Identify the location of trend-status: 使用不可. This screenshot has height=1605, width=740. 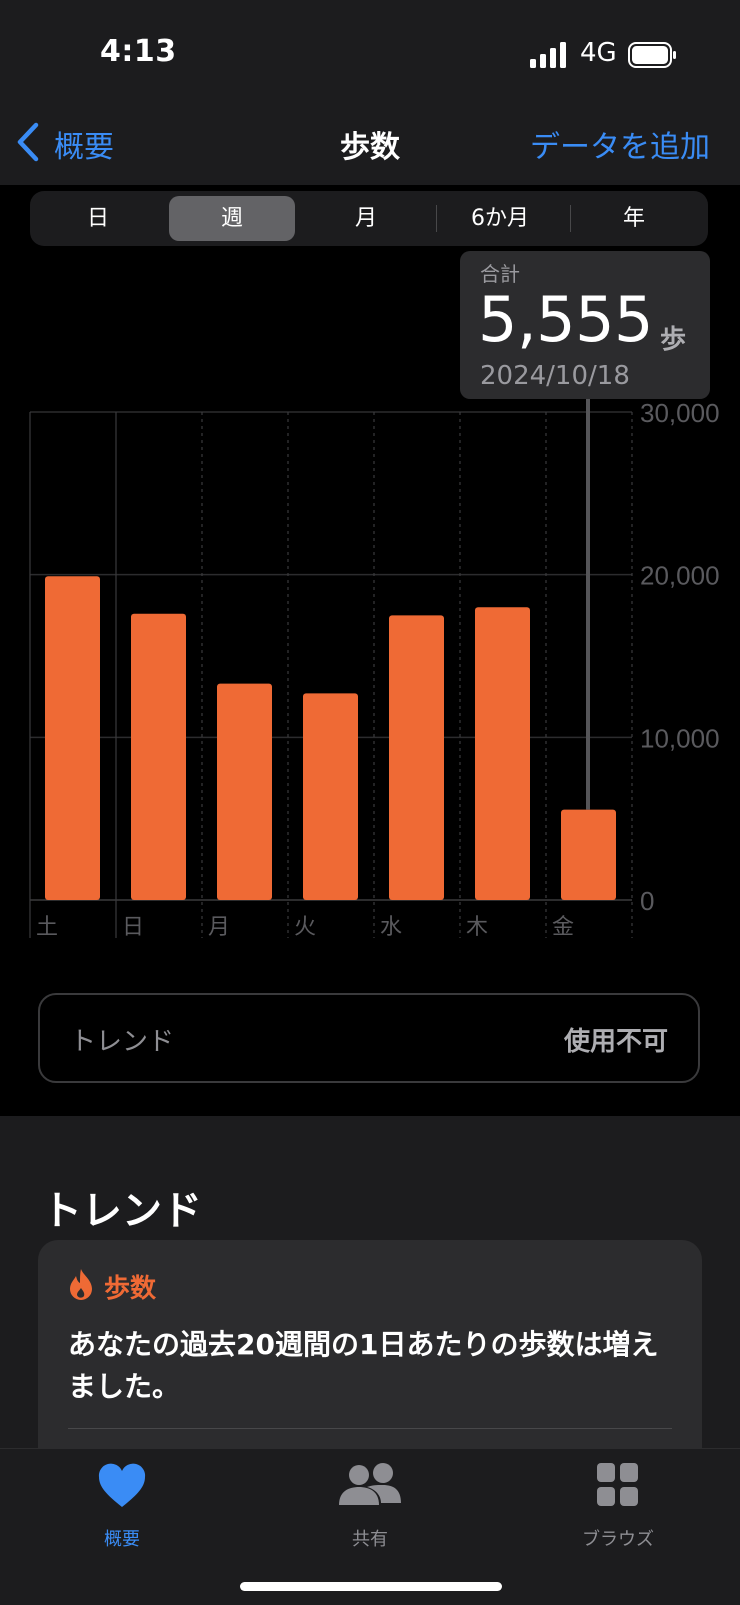
(615, 1042).